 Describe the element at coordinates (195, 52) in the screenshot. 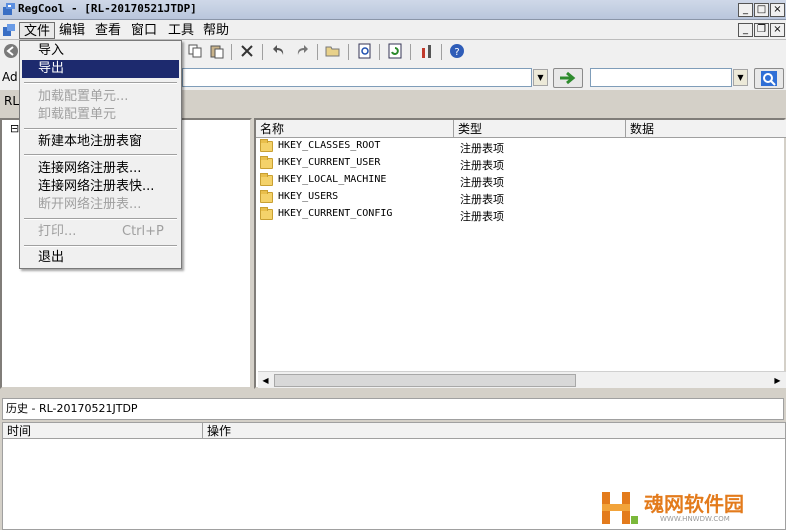

I see `copy-icon` at that location.